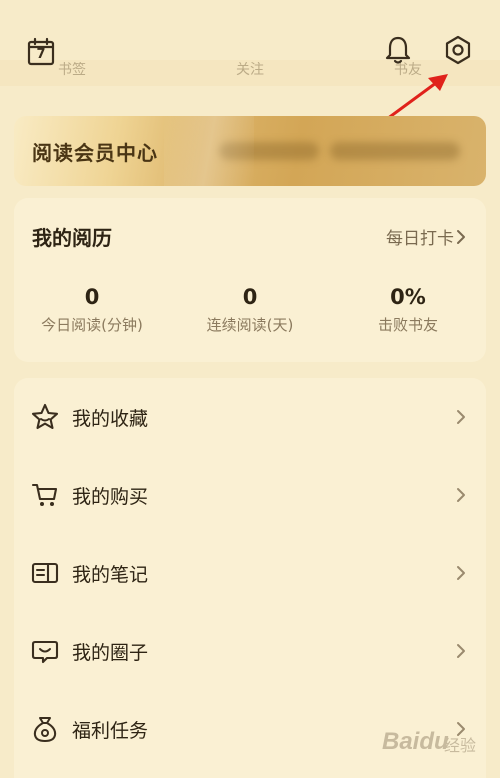  I want to click on menu-item-label: 福利任务, so click(110, 730).